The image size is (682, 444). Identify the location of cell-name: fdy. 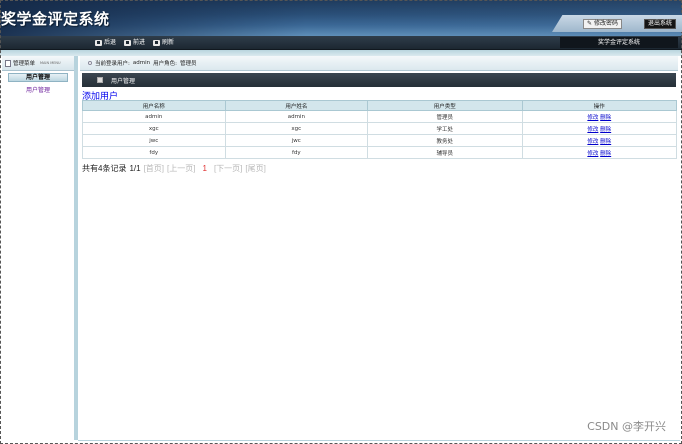
(296, 152).